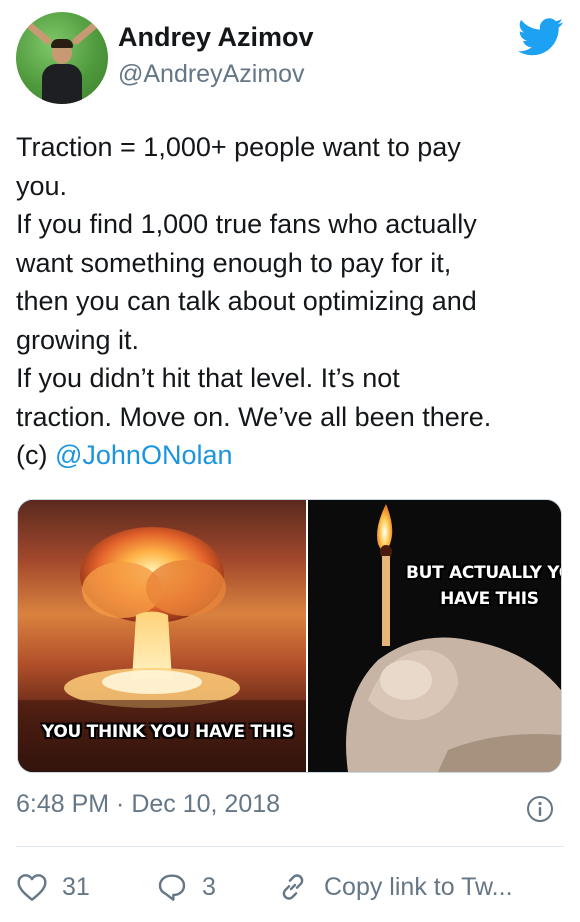 Image resolution: width=580 pixels, height=922 pixels. What do you see at coordinates (53, 887) in the screenshot?
I see `like-button: 31` at bounding box center [53, 887].